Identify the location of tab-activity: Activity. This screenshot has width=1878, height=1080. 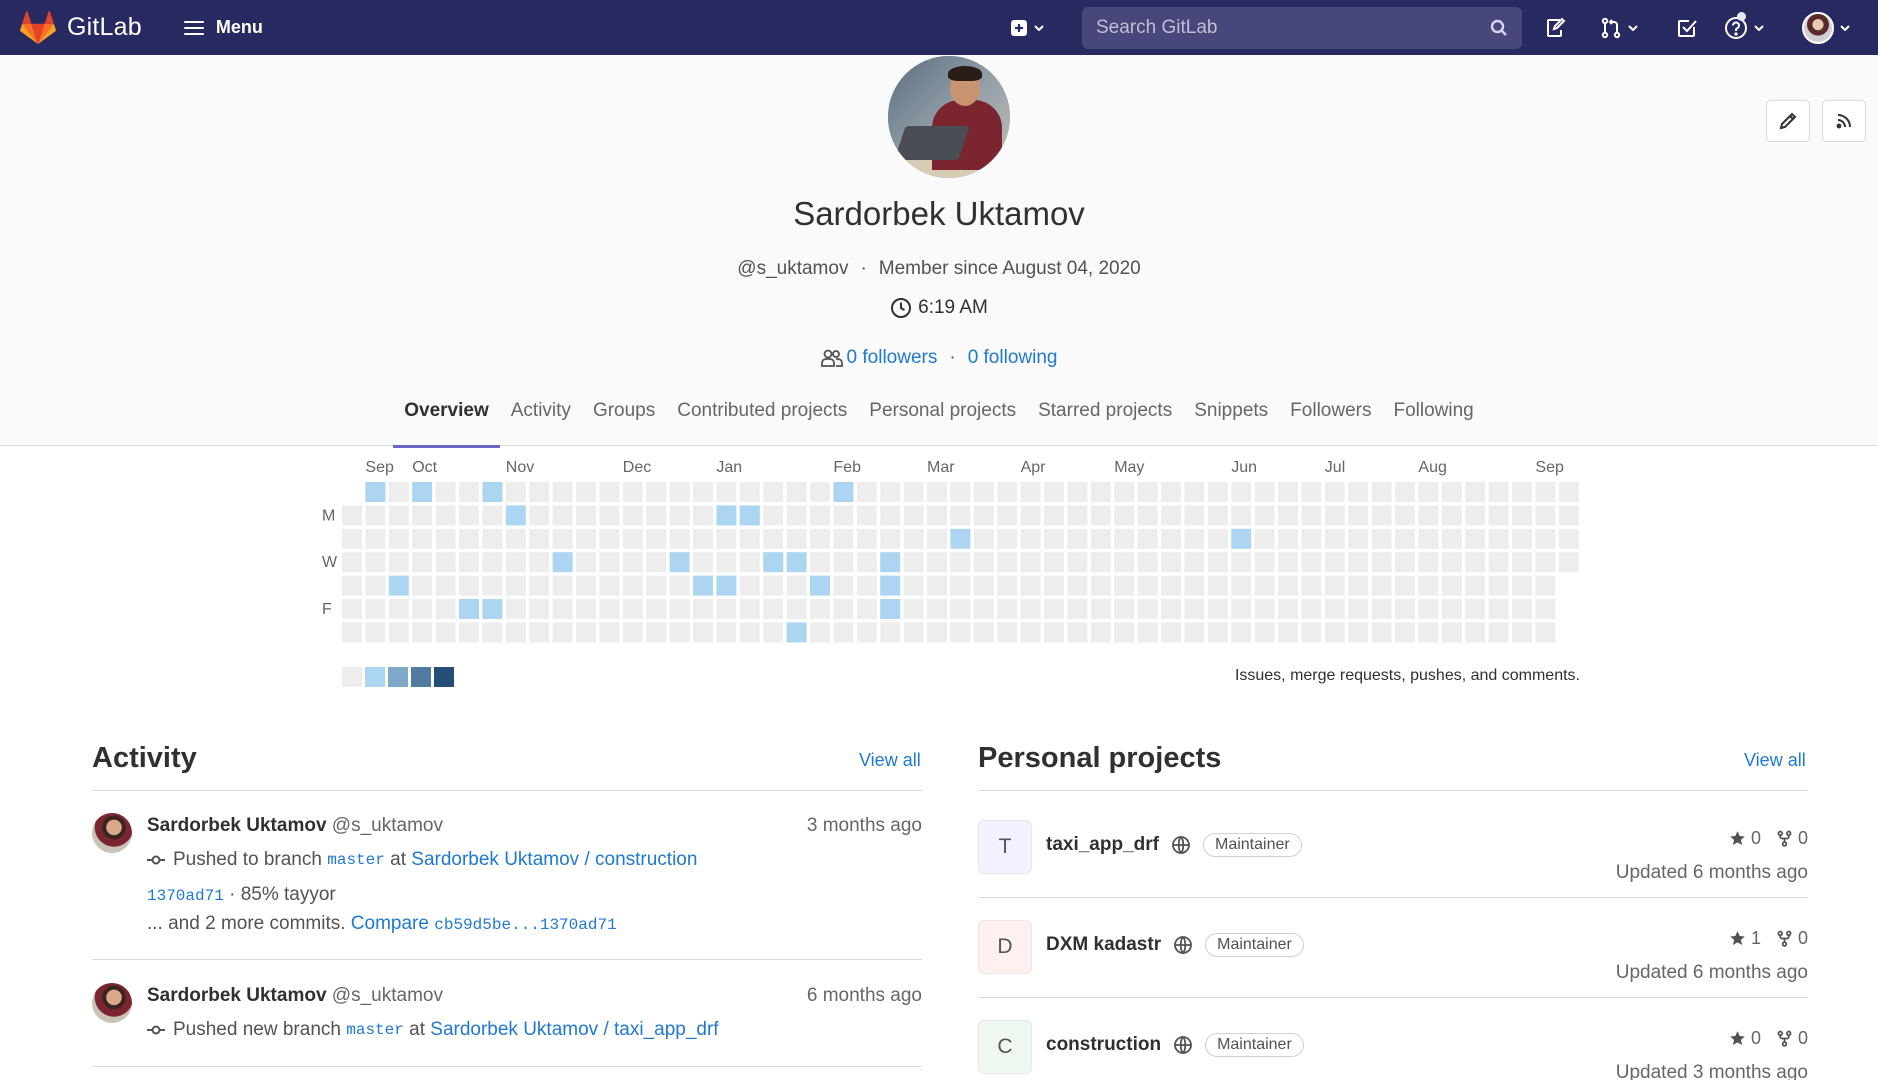
(541, 418).